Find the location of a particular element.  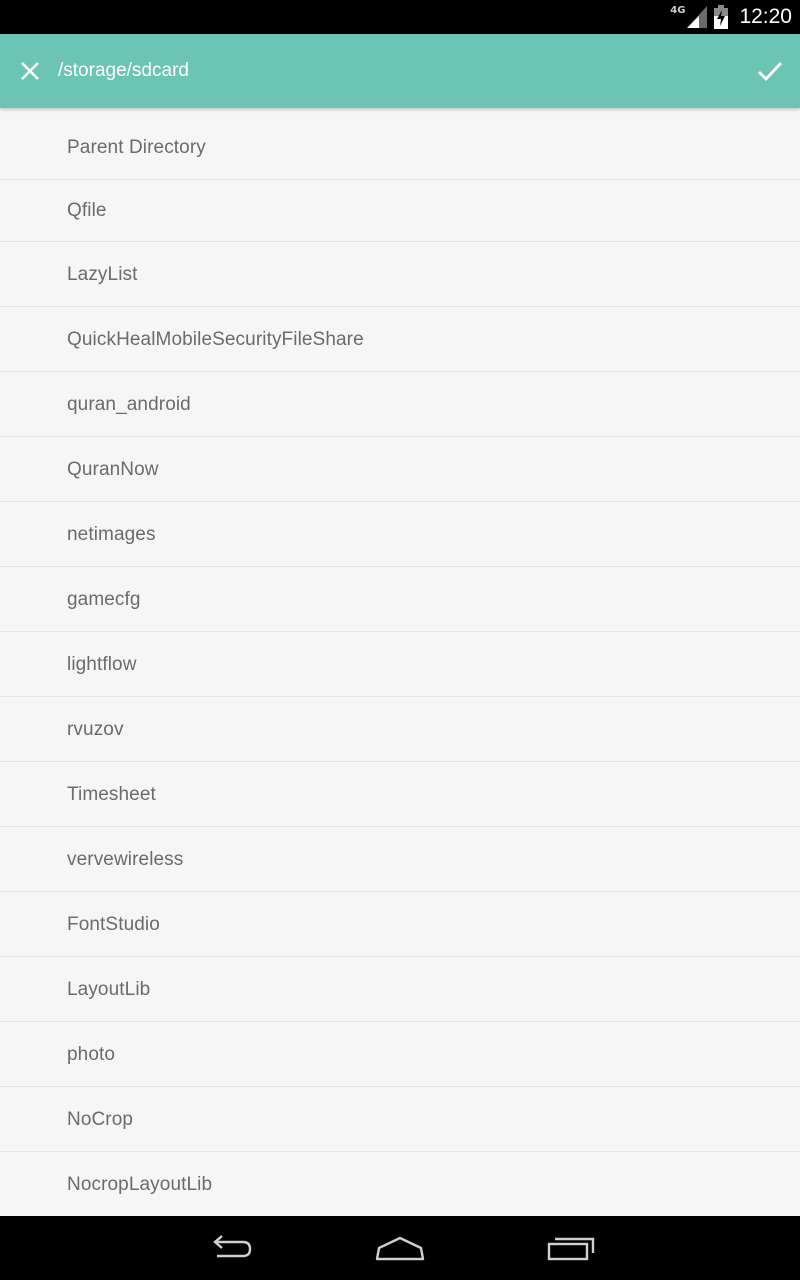

recent-apps-icon is located at coordinates (571, 1249).